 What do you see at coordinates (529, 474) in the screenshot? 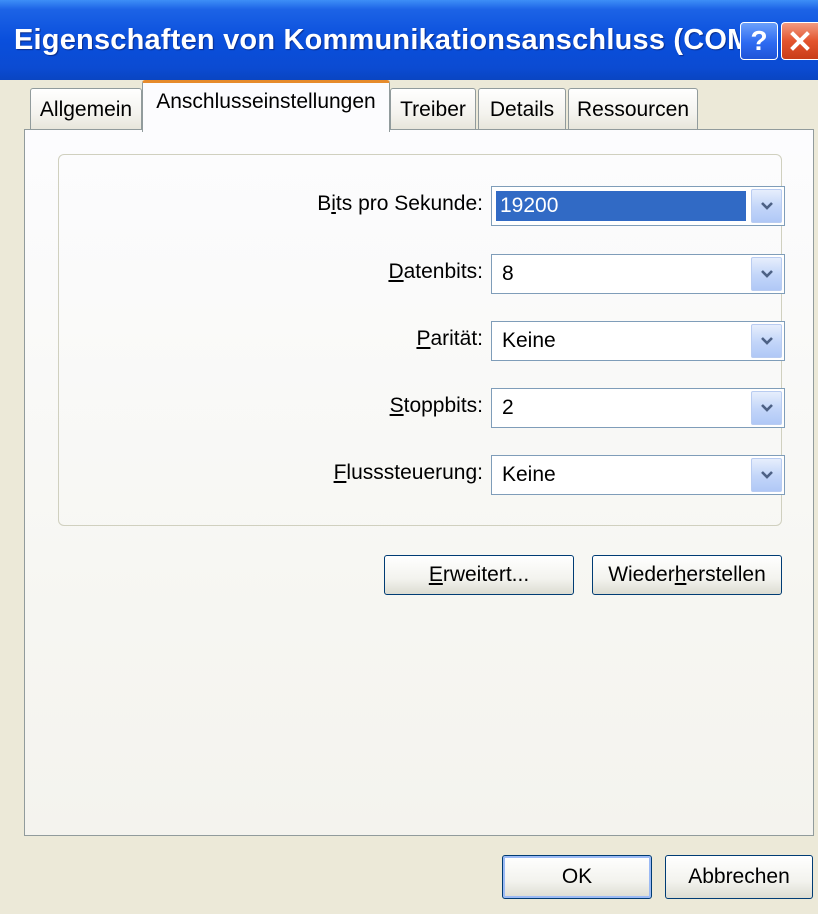
I see `flow-control-value: Keine` at bounding box center [529, 474].